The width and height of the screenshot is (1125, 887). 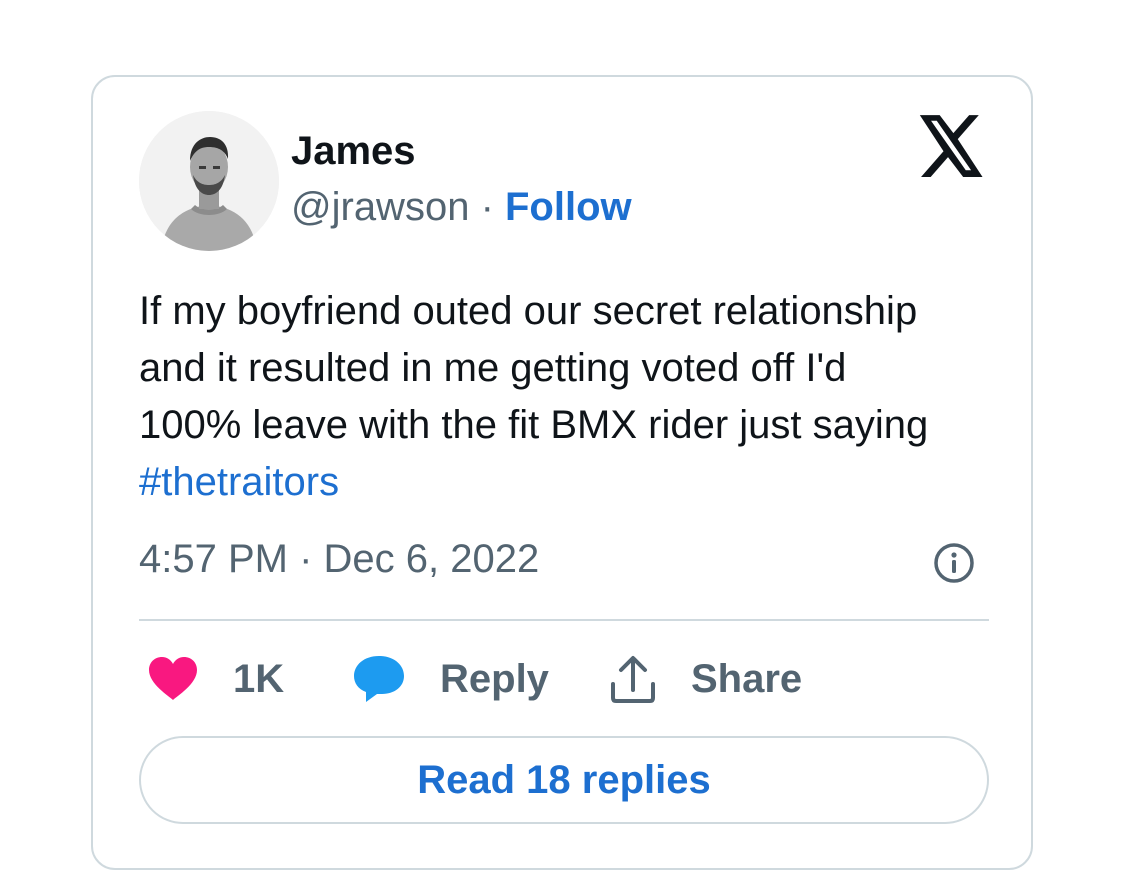 I want to click on reply-button: Reply, so click(x=450, y=679).